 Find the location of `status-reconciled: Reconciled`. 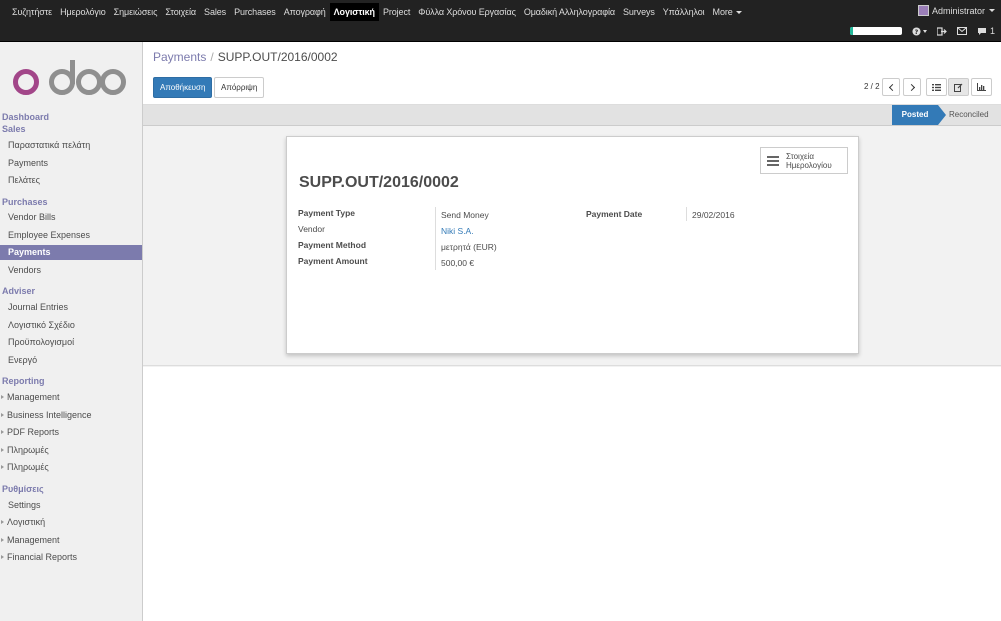

status-reconciled: Reconciled is located at coordinates (969, 115).